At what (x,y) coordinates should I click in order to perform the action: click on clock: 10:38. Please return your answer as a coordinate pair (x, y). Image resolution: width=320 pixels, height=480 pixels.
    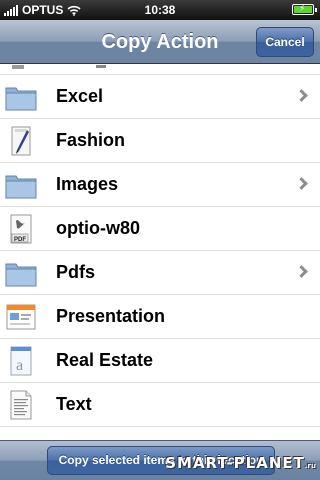
    Looking at the image, I should click on (160, 10).